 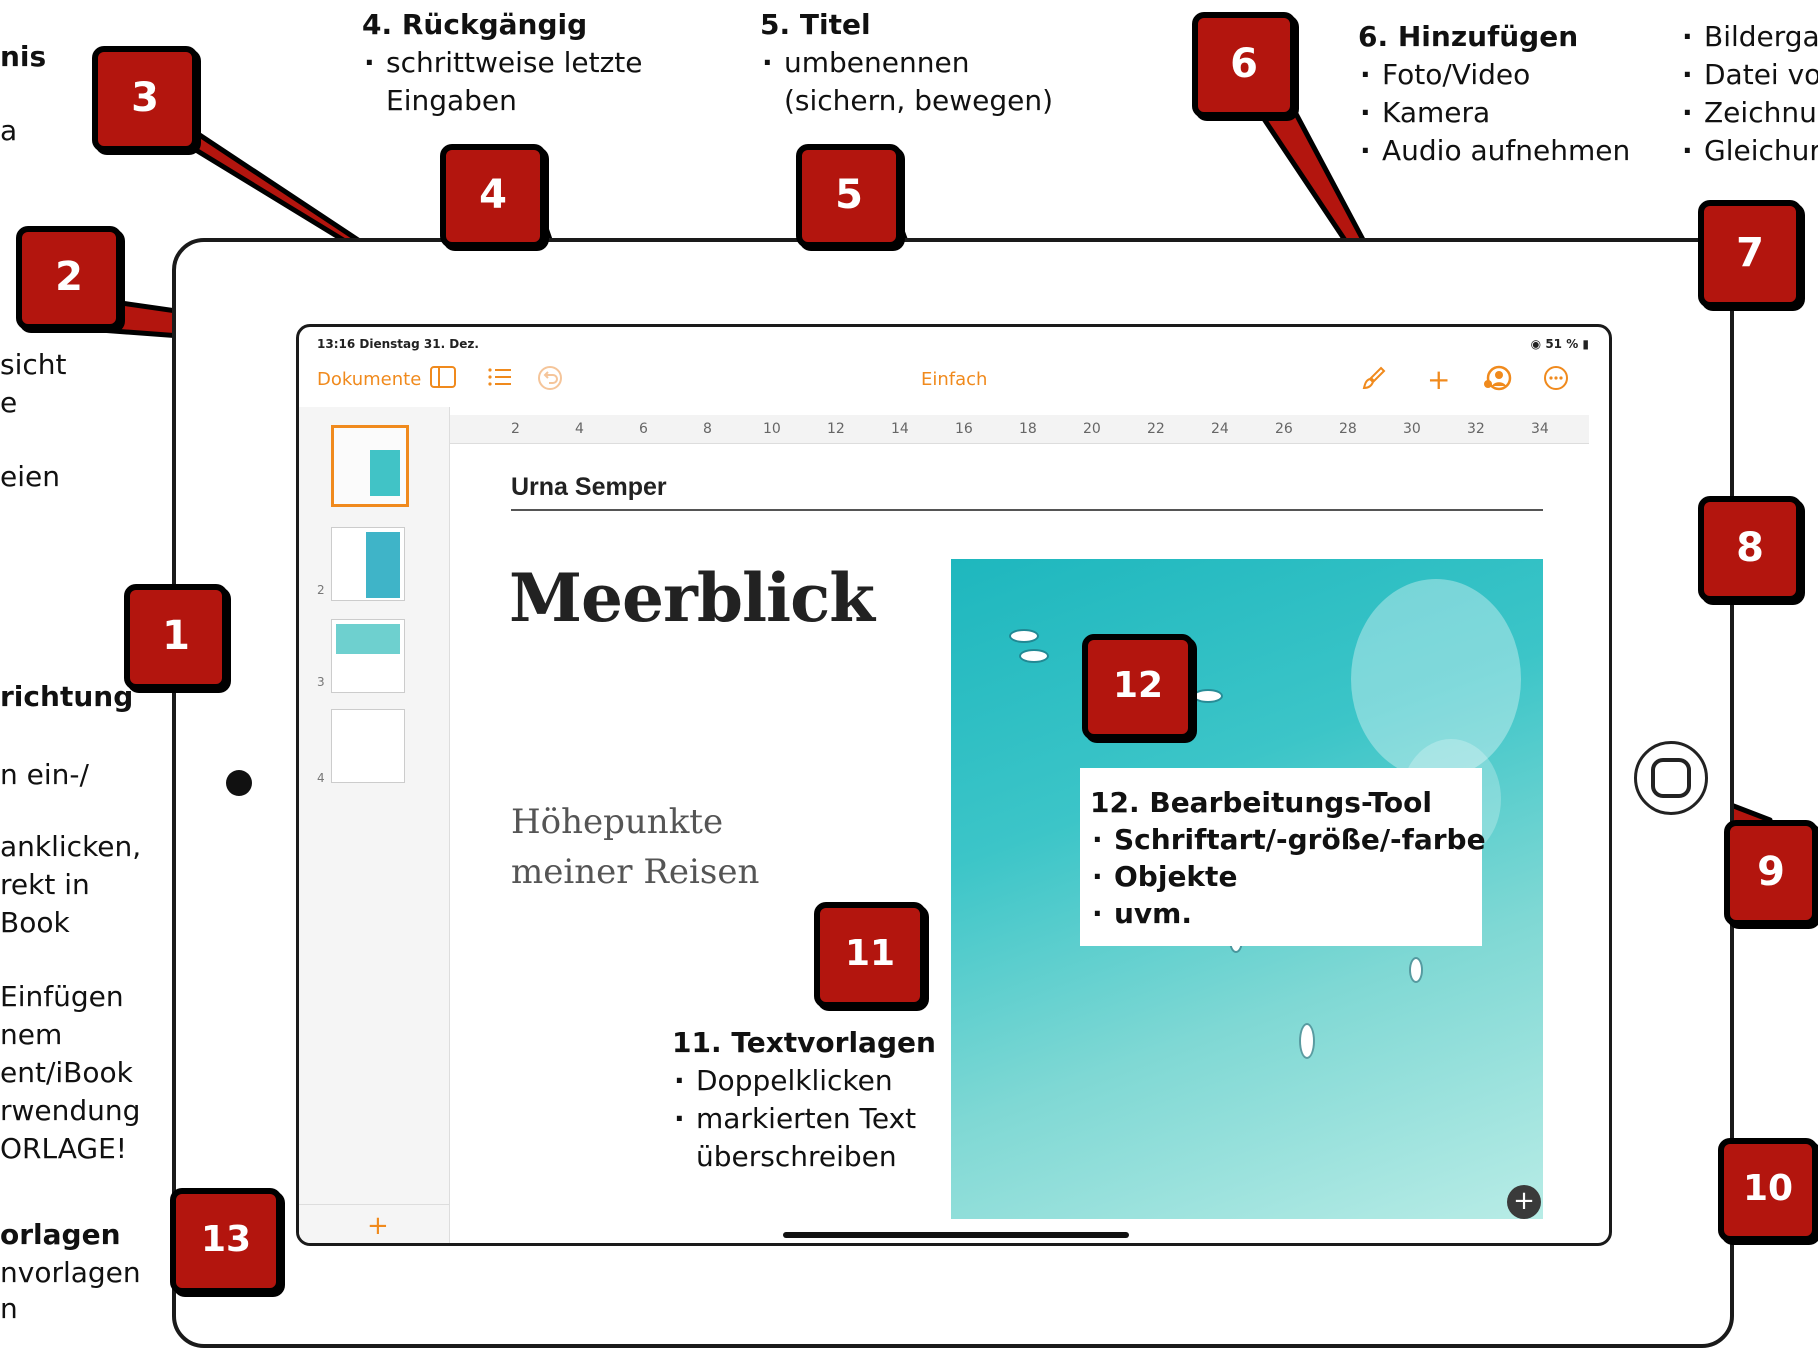 I want to click on left-text: e, so click(x=9, y=402).